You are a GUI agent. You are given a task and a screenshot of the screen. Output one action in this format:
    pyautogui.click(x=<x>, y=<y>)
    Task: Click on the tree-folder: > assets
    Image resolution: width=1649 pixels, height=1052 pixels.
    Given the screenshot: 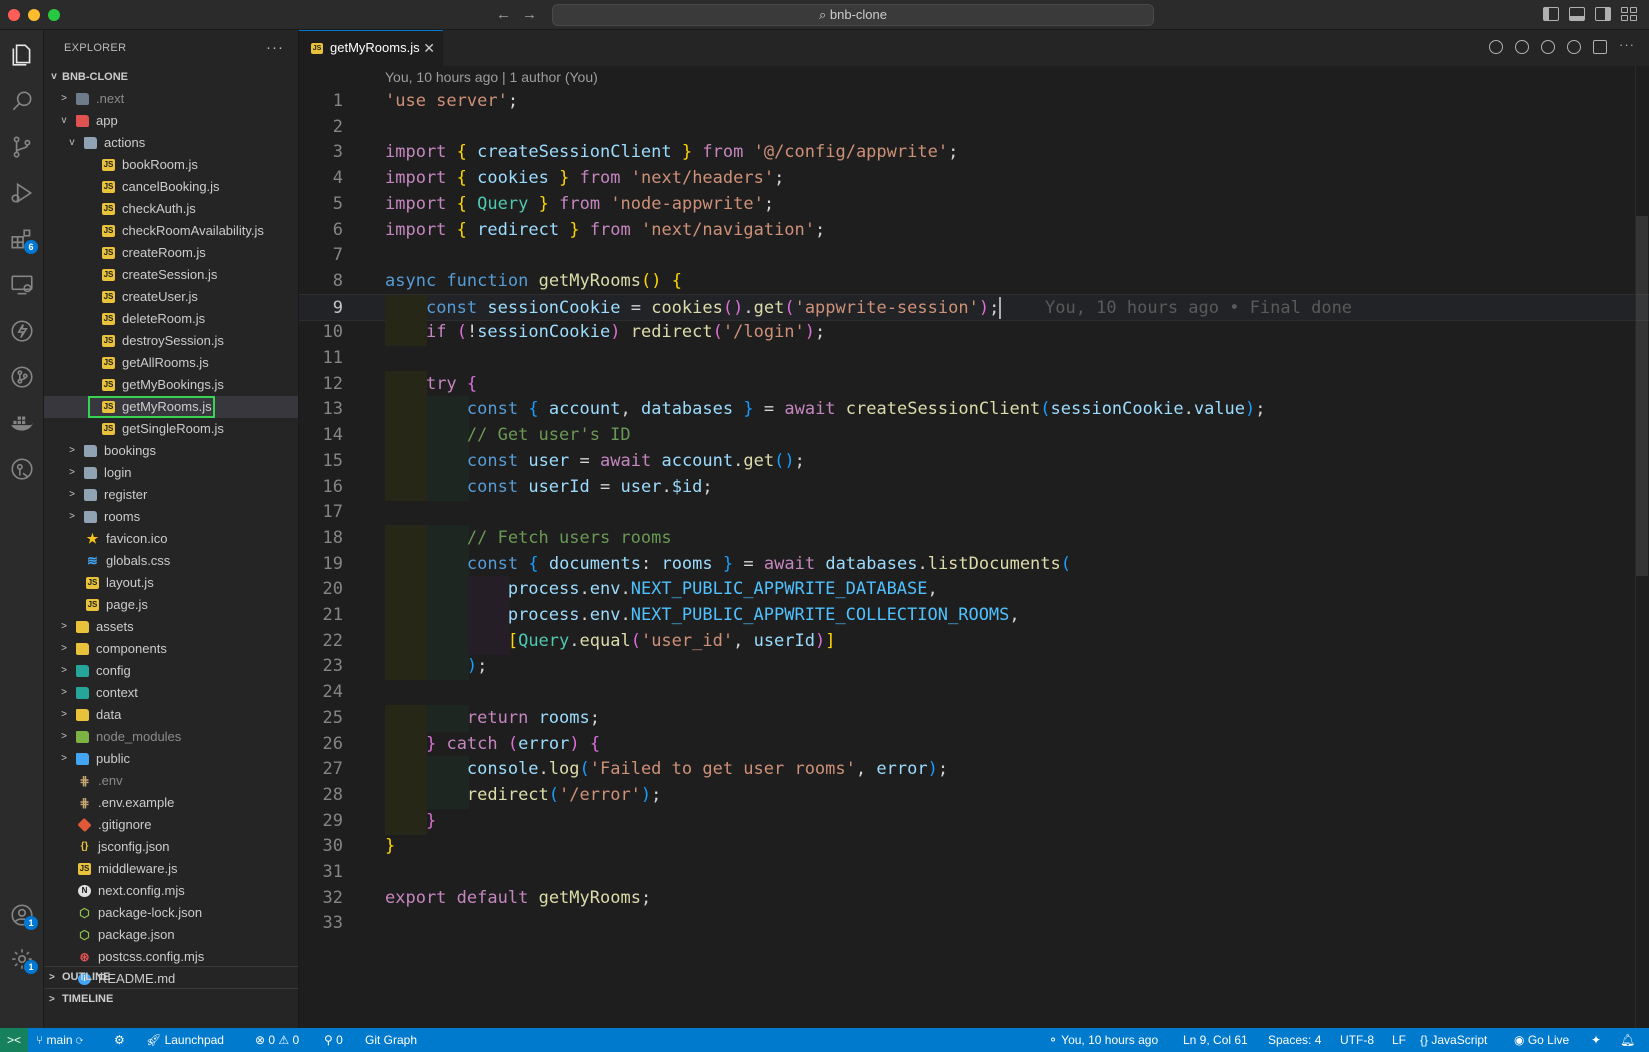 What is the action you would take?
    pyautogui.click(x=171, y=627)
    